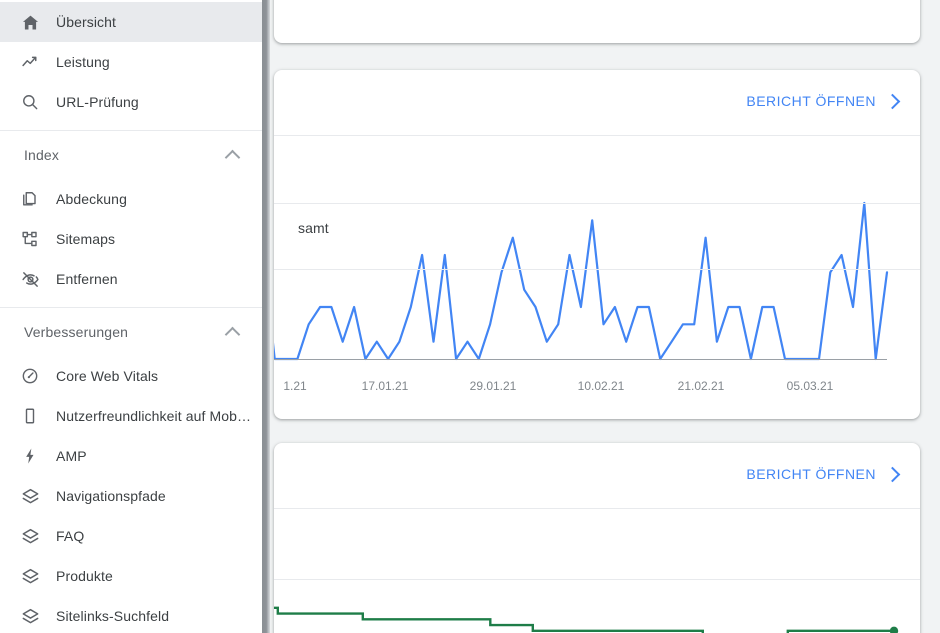  I want to click on sidebar-item-label: FAQ, so click(70, 536).